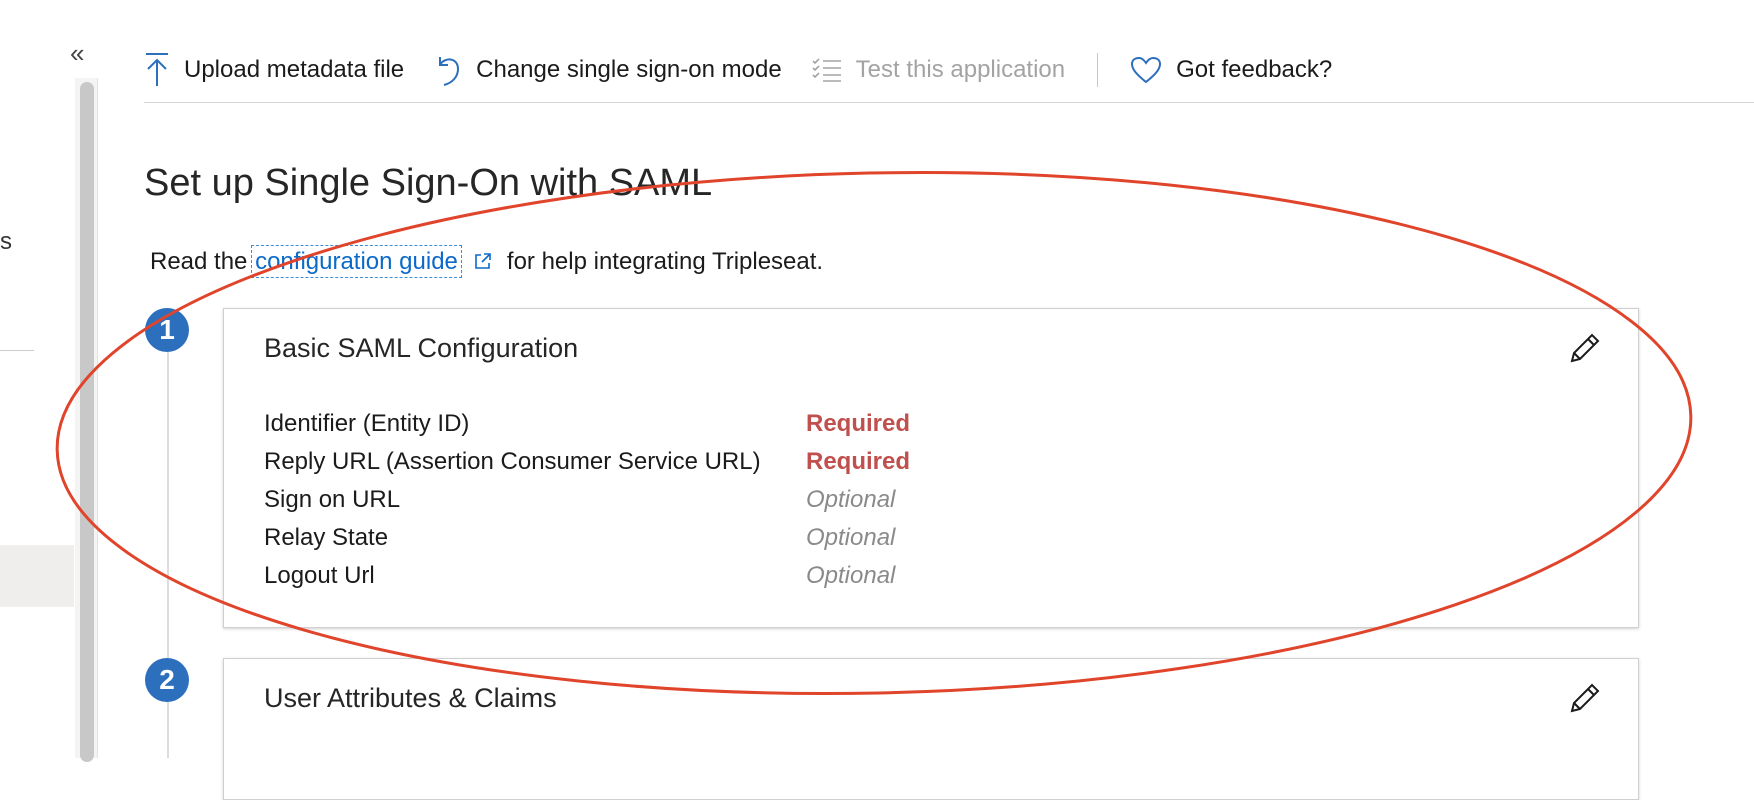 This screenshot has height=800, width=1754. What do you see at coordinates (483, 264) in the screenshot?
I see `external-link-icon` at bounding box center [483, 264].